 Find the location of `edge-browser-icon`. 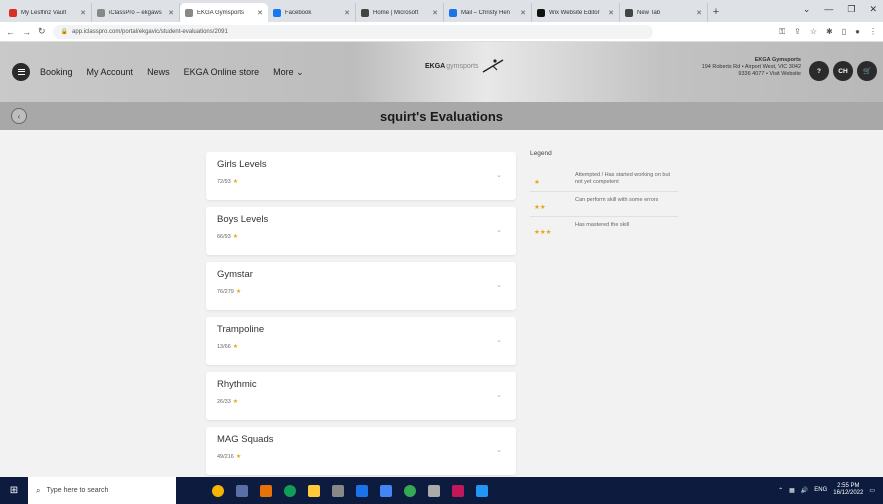

edge-browser-icon is located at coordinates (290, 490).